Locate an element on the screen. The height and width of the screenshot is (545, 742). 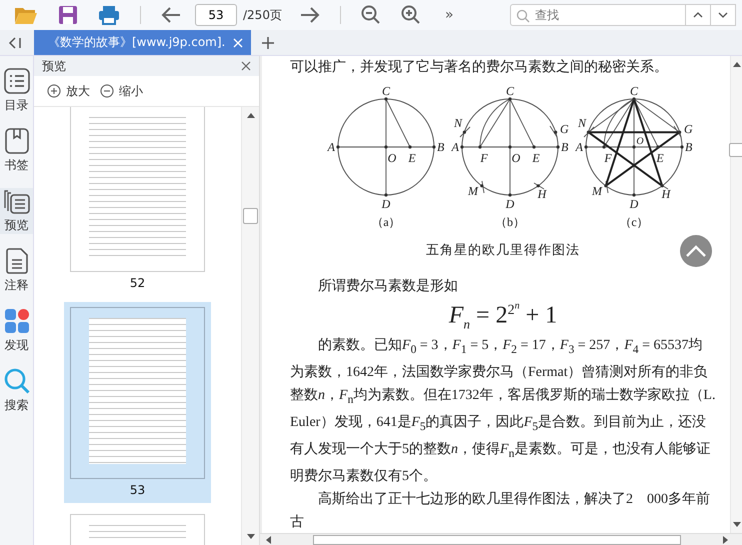
collapse-sidebar-icon is located at coordinates (15, 43).